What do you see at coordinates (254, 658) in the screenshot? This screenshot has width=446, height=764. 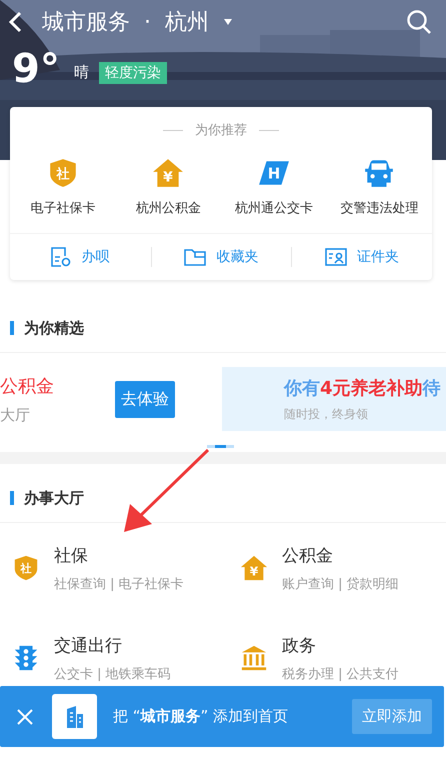 I see `bank-icon` at bounding box center [254, 658].